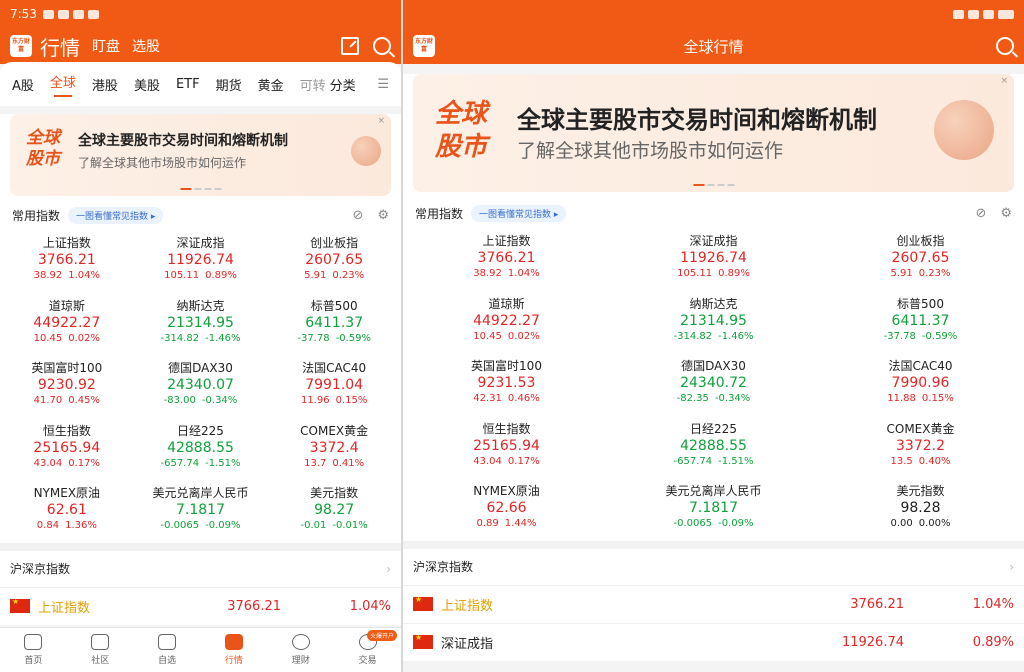 This screenshot has height=672, width=1024. What do you see at coordinates (48, 463) in the screenshot?
I see `index-change-value: 43.04` at bounding box center [48, 463].